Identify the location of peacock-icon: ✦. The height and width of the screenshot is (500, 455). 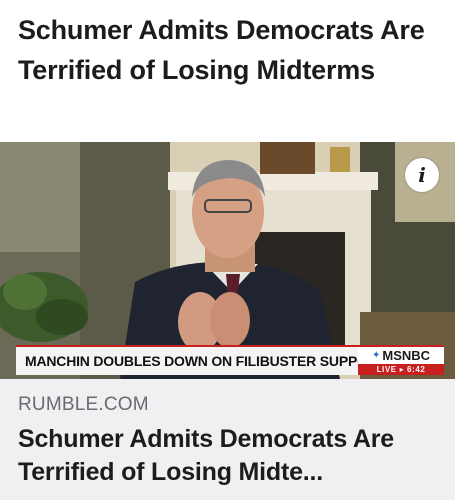
(376, 355).